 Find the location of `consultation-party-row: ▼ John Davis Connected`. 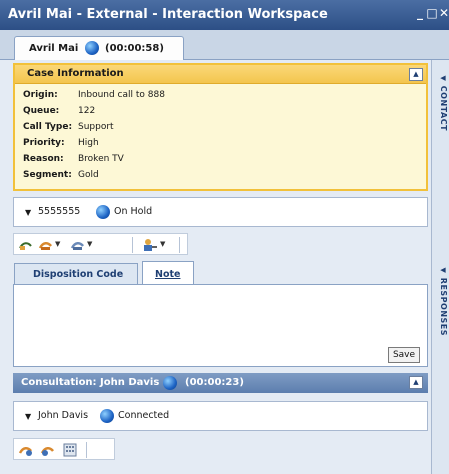

consultation-party-row: ▼ John Davis Connected is located at coordinates (220, 416).